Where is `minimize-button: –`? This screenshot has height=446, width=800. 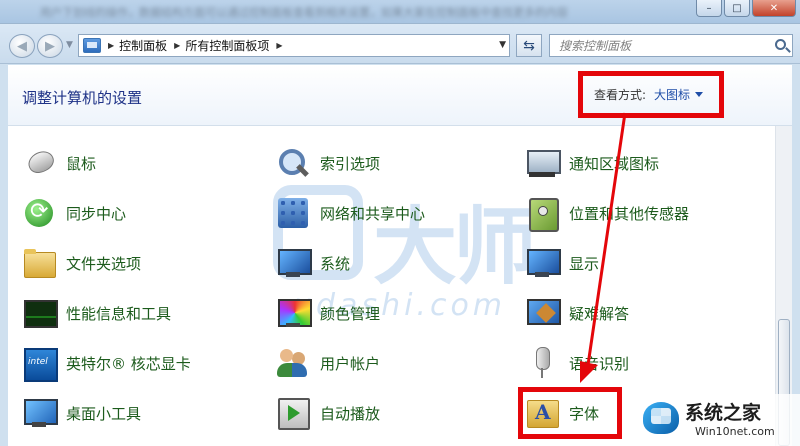
minimize-button: – is located at coordinates (709, 8).